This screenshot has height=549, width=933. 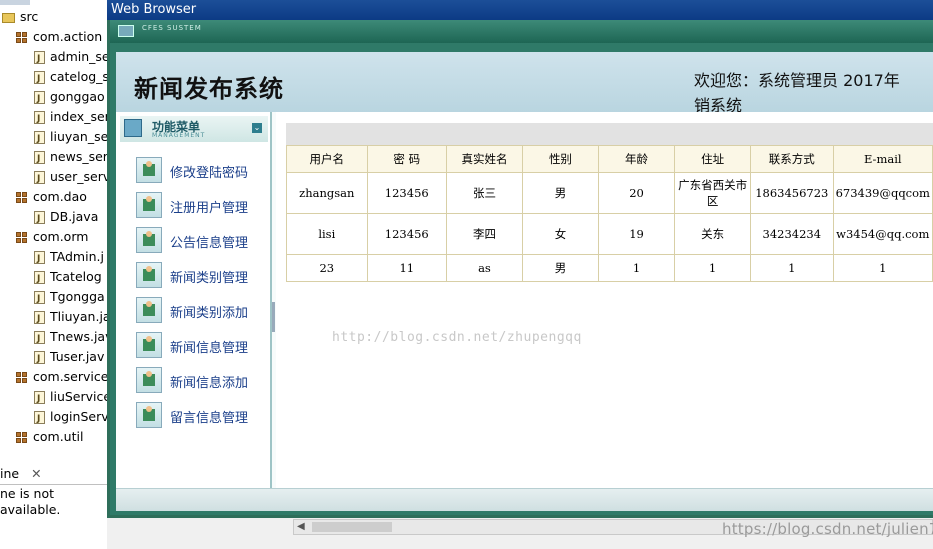 I want to click on table-row: lisi 123456 李四女 19 关东 34234234 w3454@qq.com, so click(x=609, y=234).